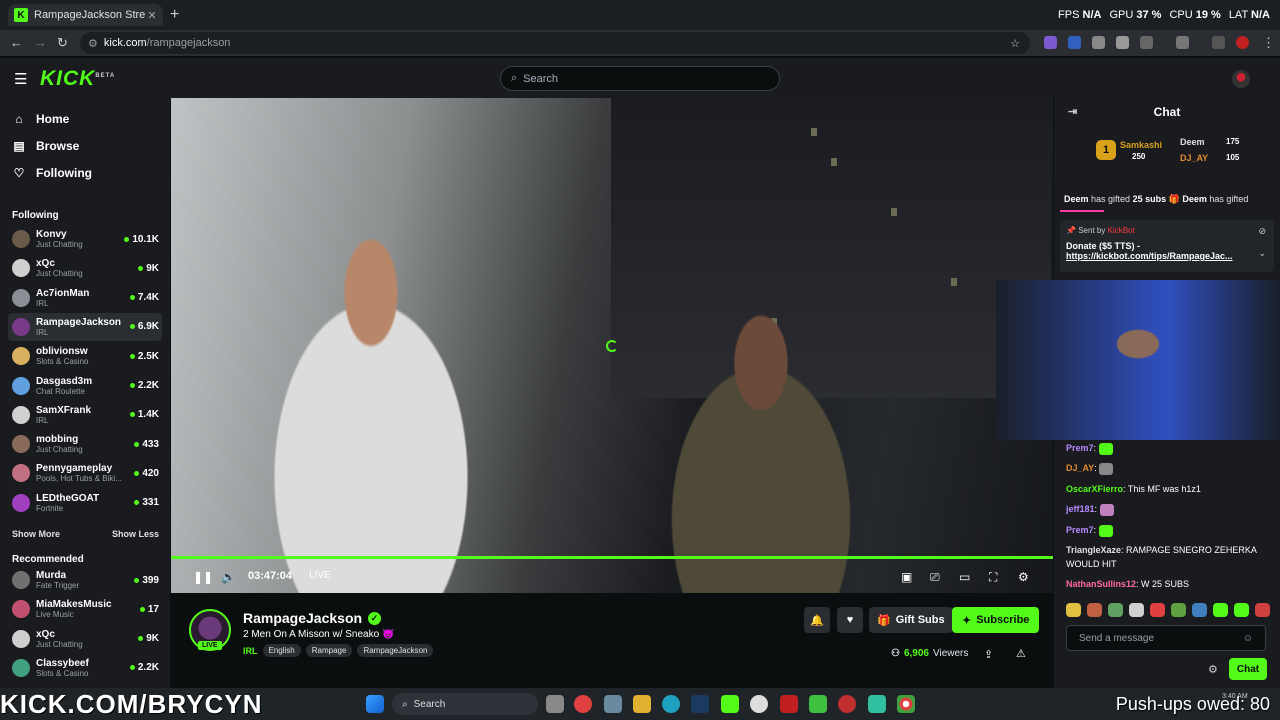 The width and height of the screenshot is (1280, 720). I want to click on settings-gear-icon: ⚙, so click(1023, 577).